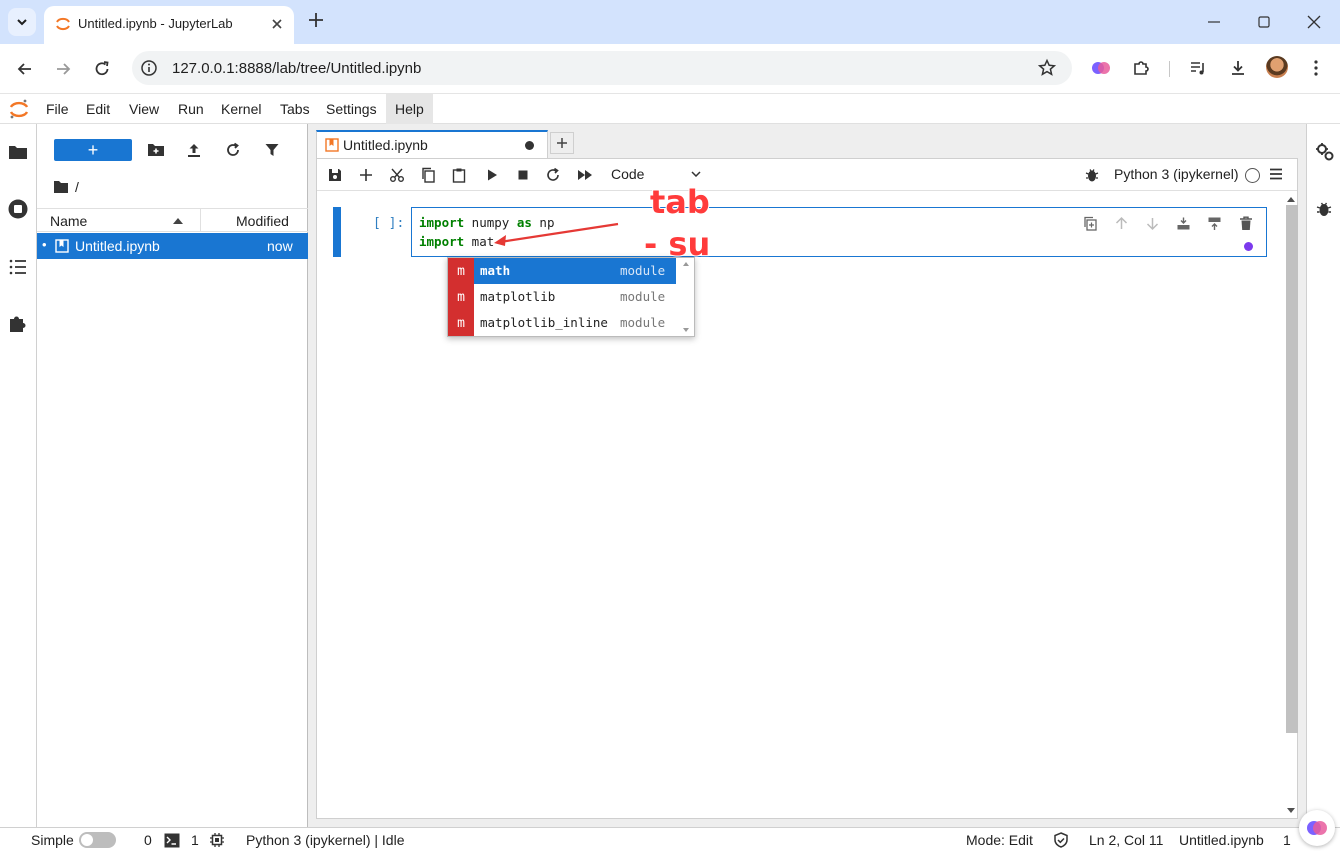 Image resolution: width=1340 pixels, height=851 pixels. What do you see at coordinates (149, 68) in the screenshot?
I see `info-icon` at bounding box center [149, 68].